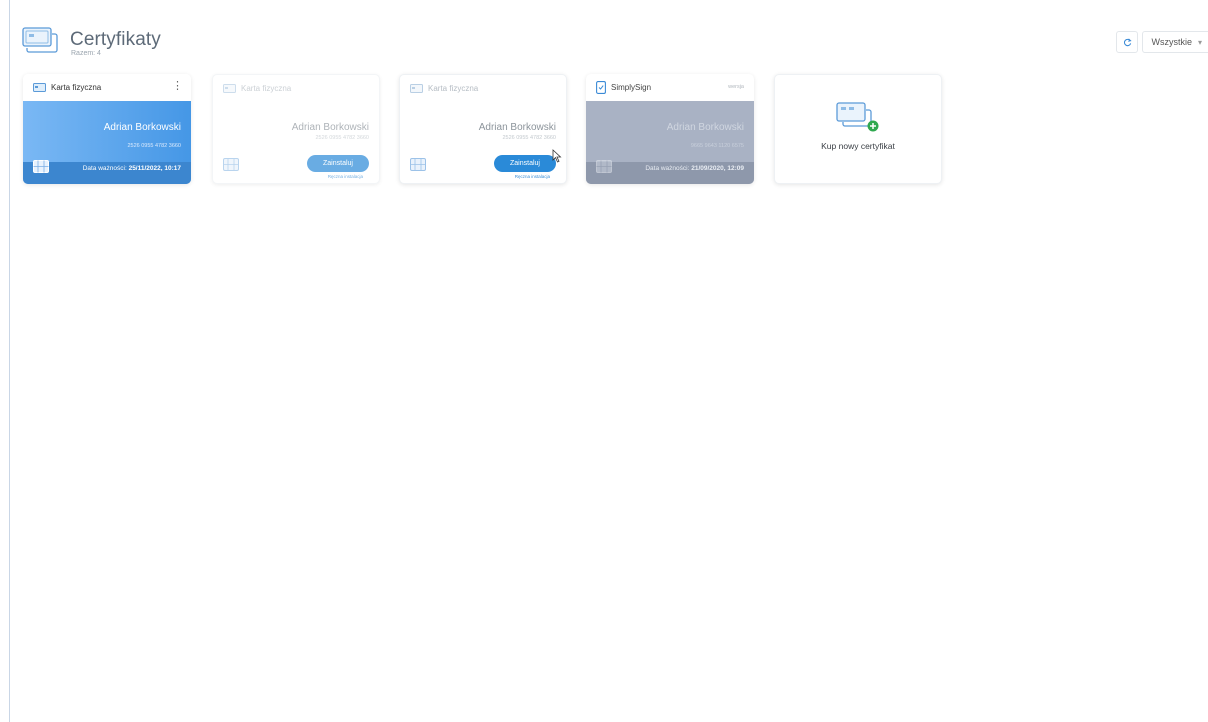  I want to click on more-menu-icon: ⋮, so click(177, 86).